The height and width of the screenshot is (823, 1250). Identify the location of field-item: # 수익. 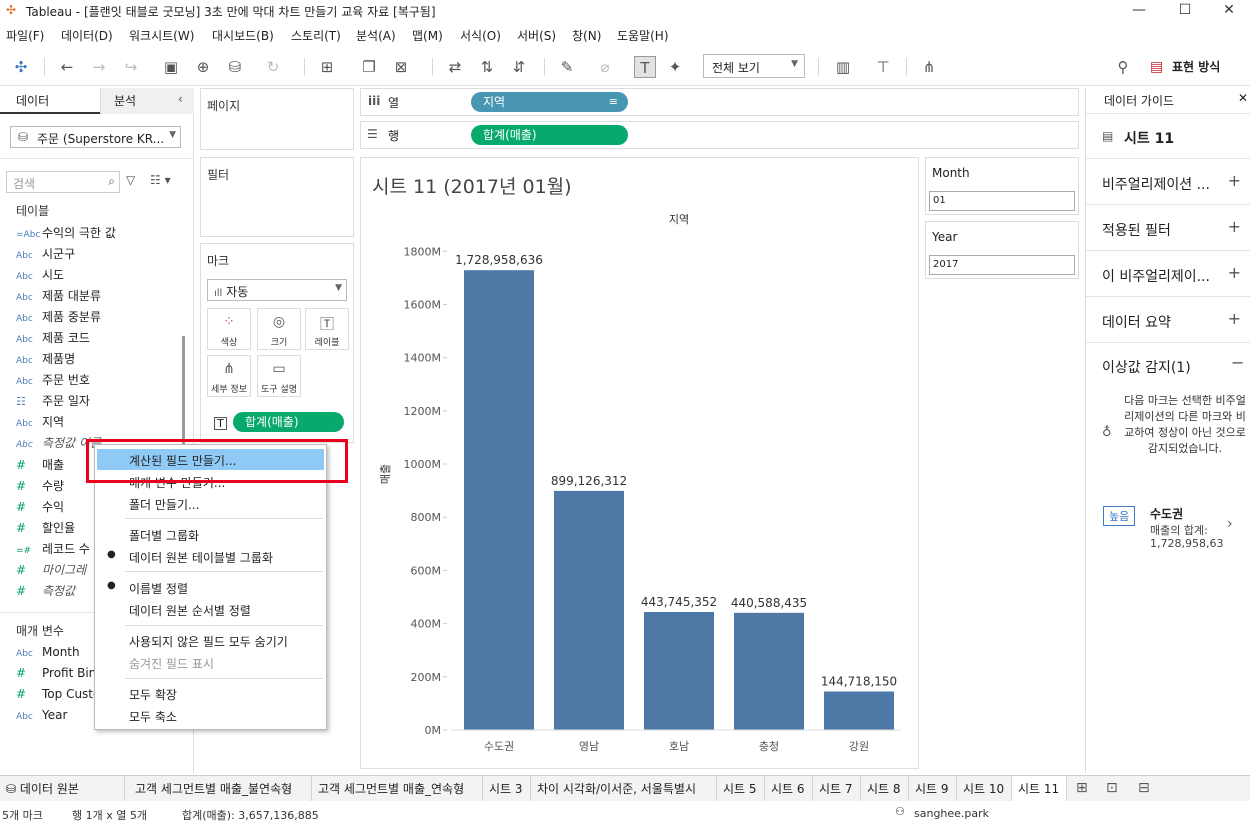
(40, 507).